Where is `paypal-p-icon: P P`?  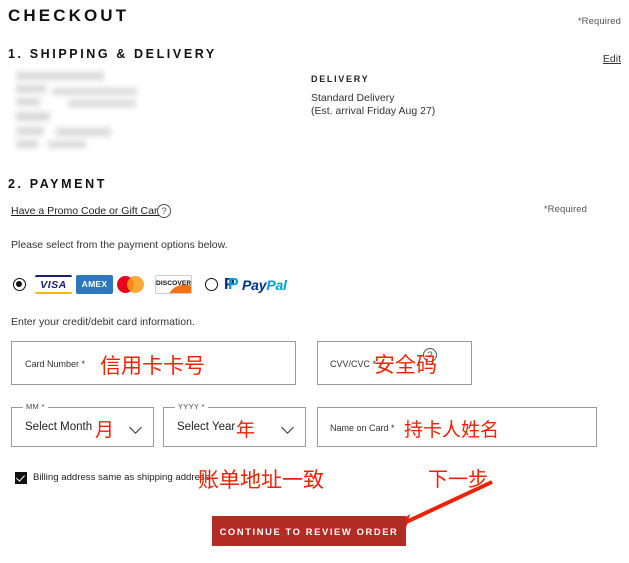
paypal-p-icon: P P is located at coordinates (231, 284).